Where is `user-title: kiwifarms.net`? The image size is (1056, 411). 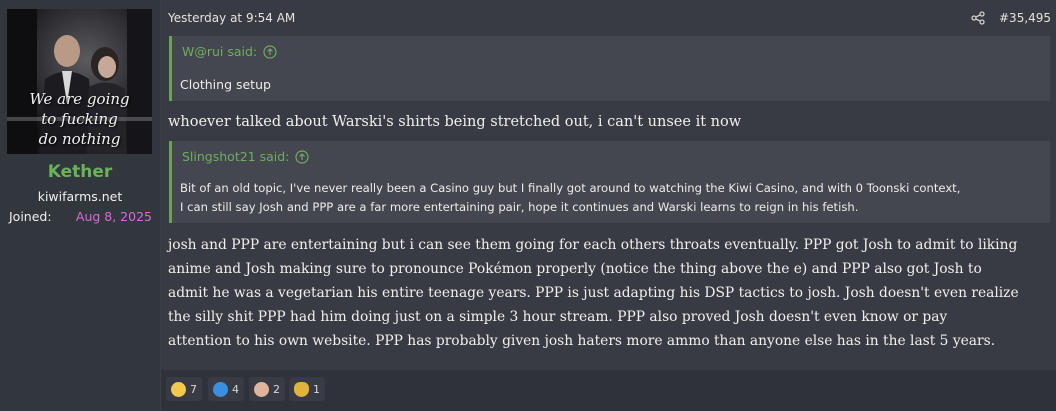
user-title: kiwifarms.net is located at coordinates (80, 196).